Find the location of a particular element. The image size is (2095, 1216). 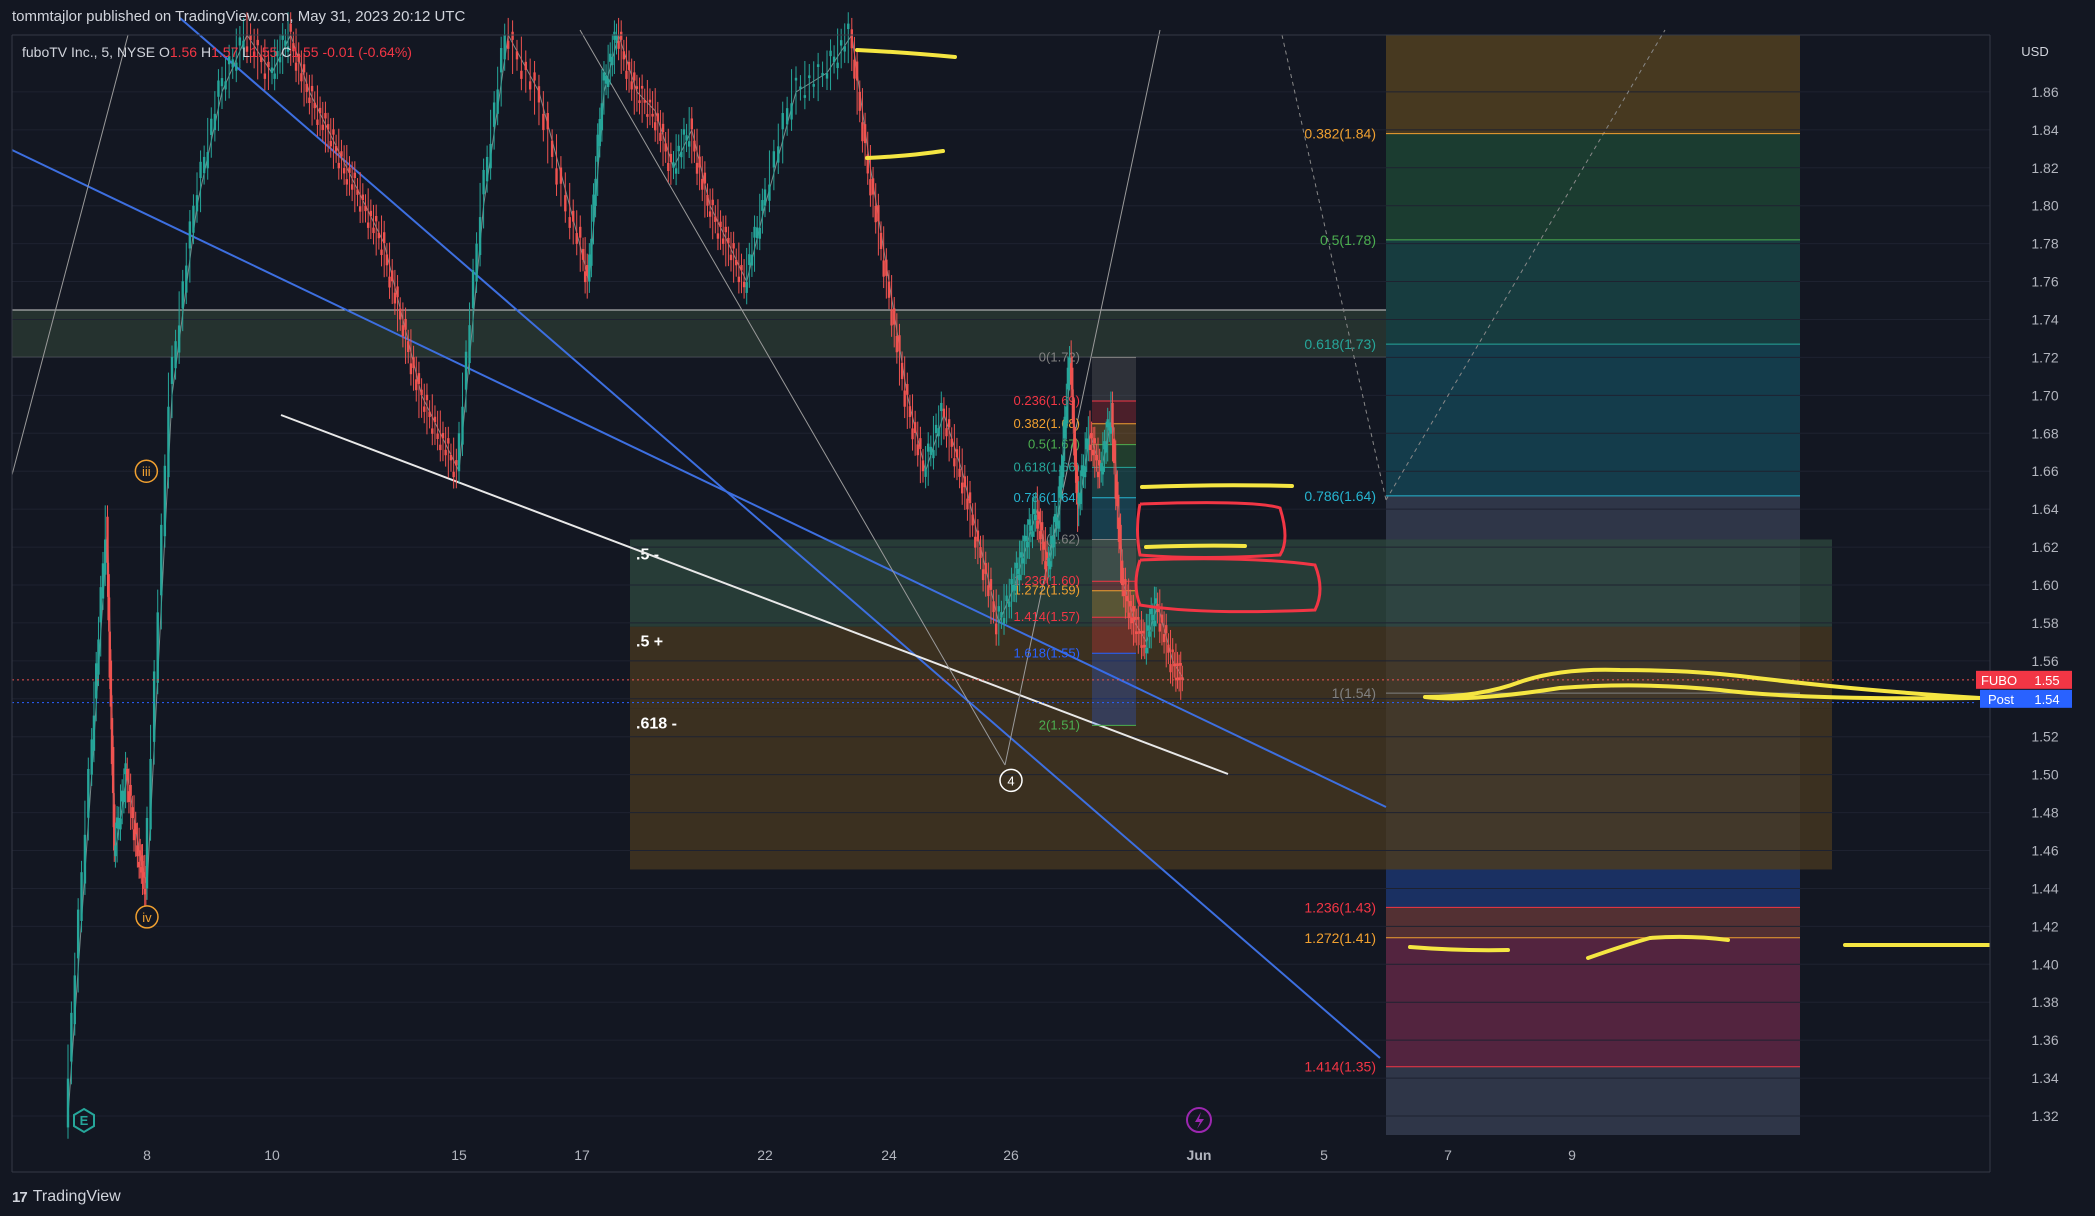

svg-text: E is located at coordinates (84, 1120).